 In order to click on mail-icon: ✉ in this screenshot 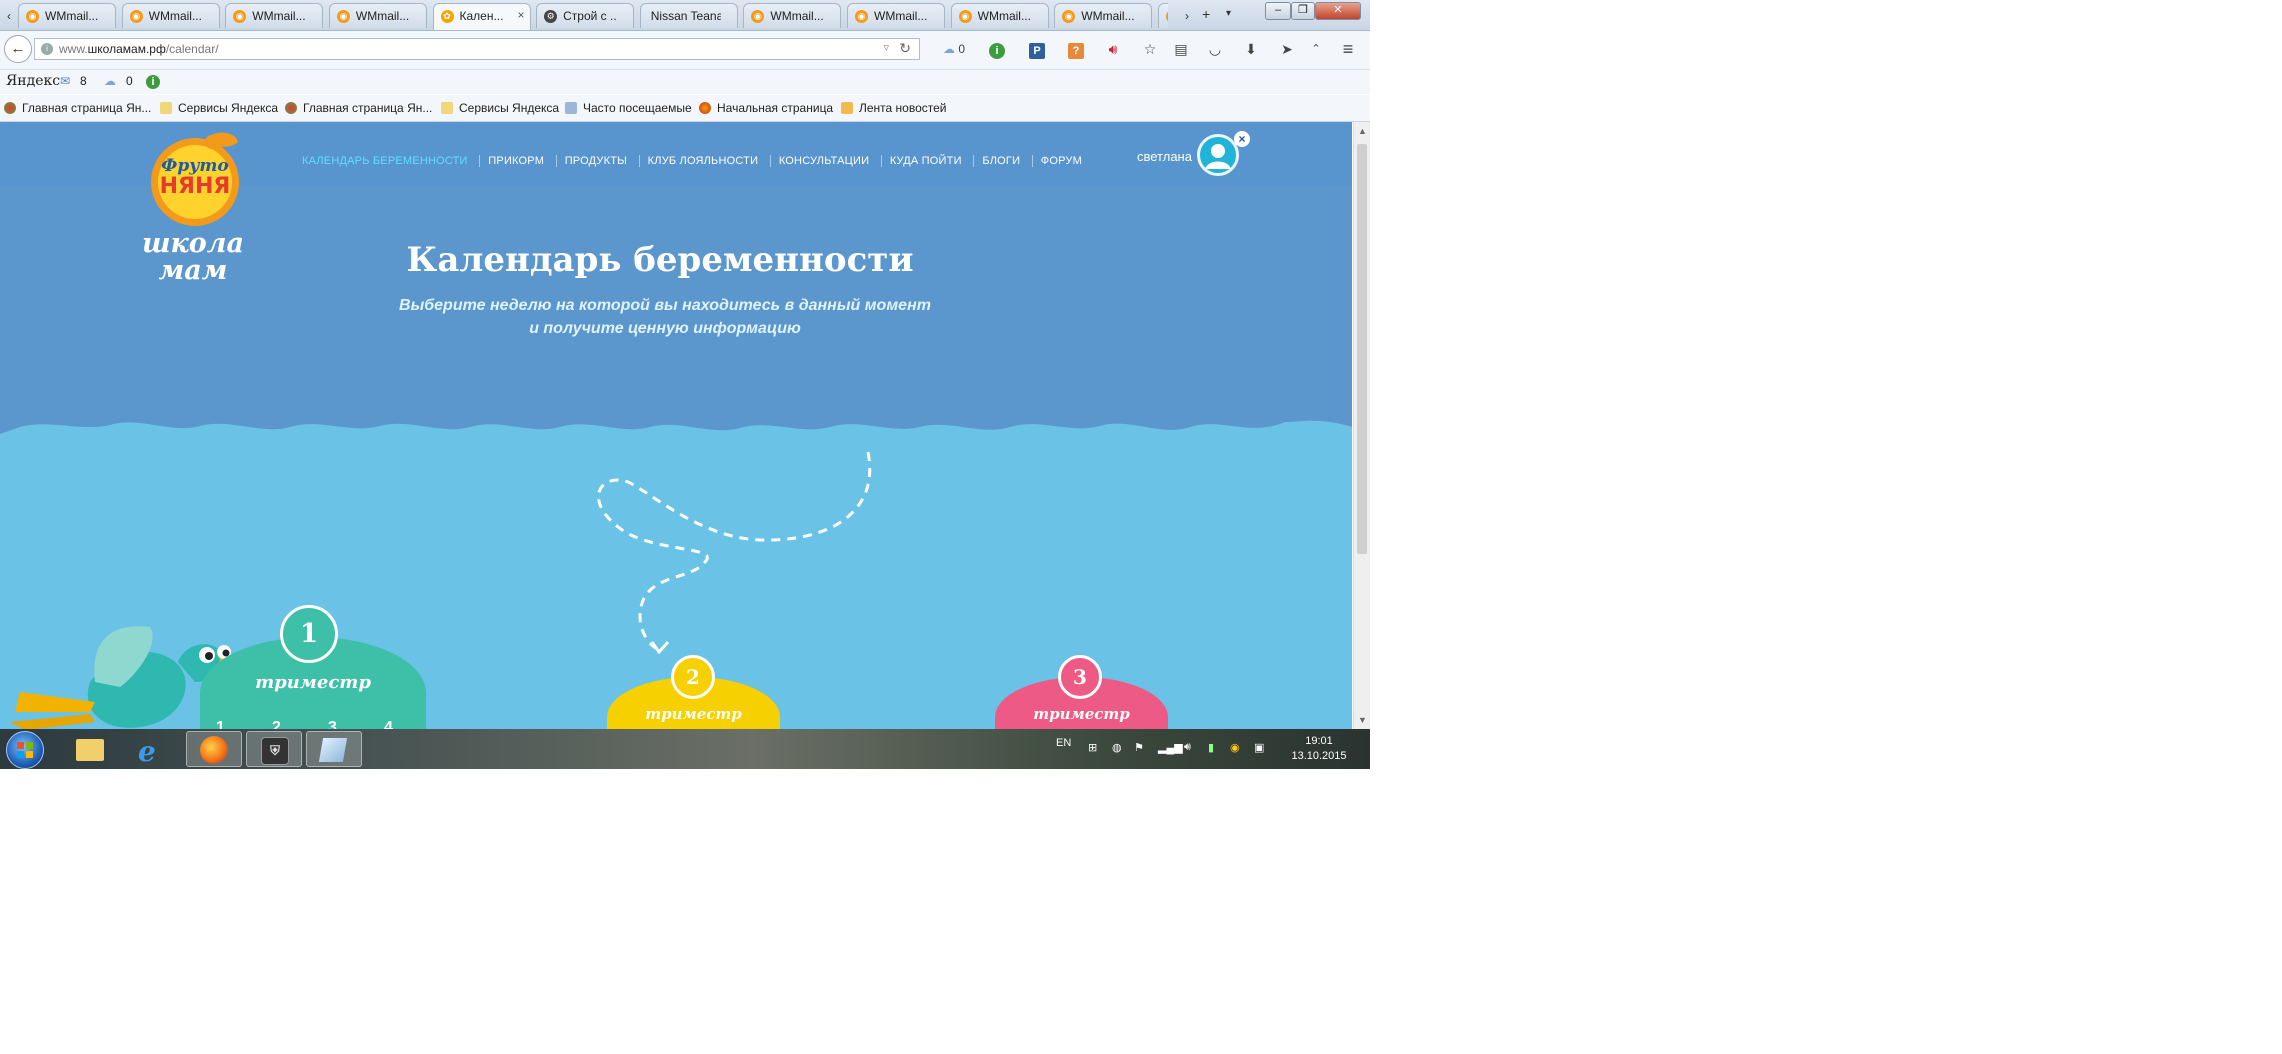, I will do `click(65, 81)`.